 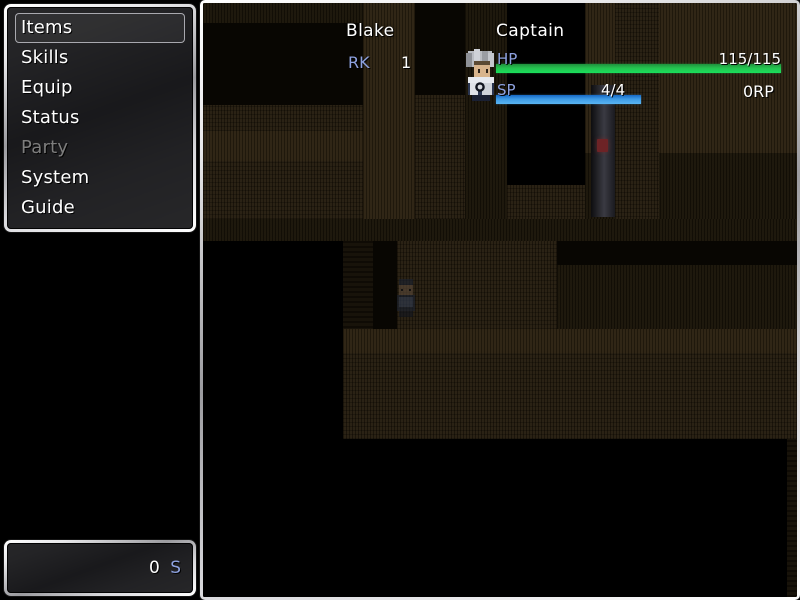 I want to click on command-menu-window: Items Skills Equip Status Party System Guide, so click(x=100, y=118).